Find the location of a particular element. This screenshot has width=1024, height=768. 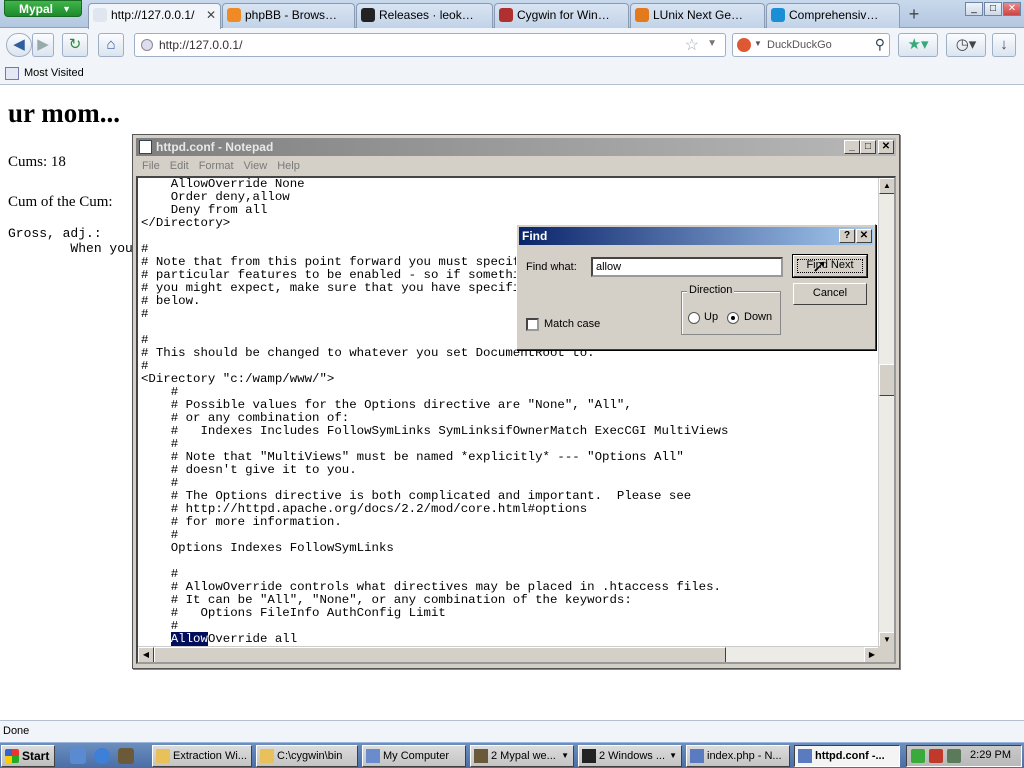

direction-label: Direction is located at coordinates (711, 290).